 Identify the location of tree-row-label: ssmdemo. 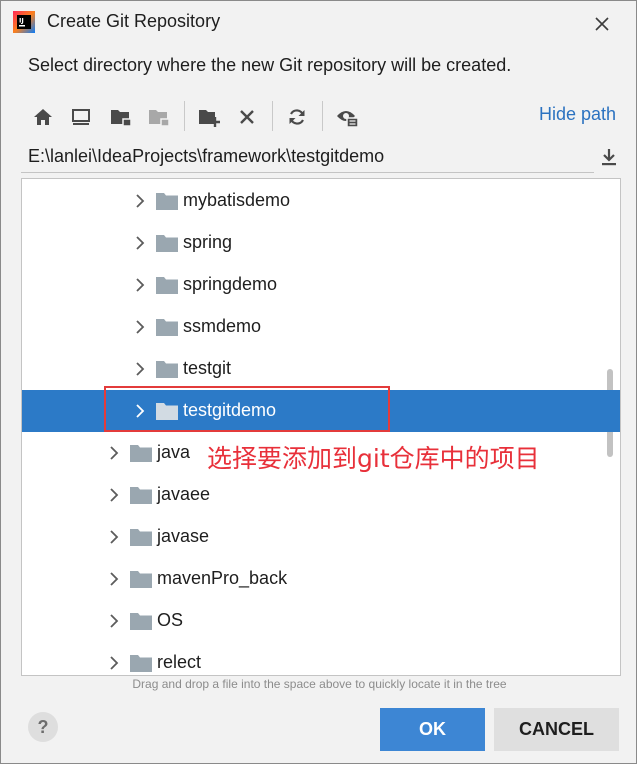
(222, 326).